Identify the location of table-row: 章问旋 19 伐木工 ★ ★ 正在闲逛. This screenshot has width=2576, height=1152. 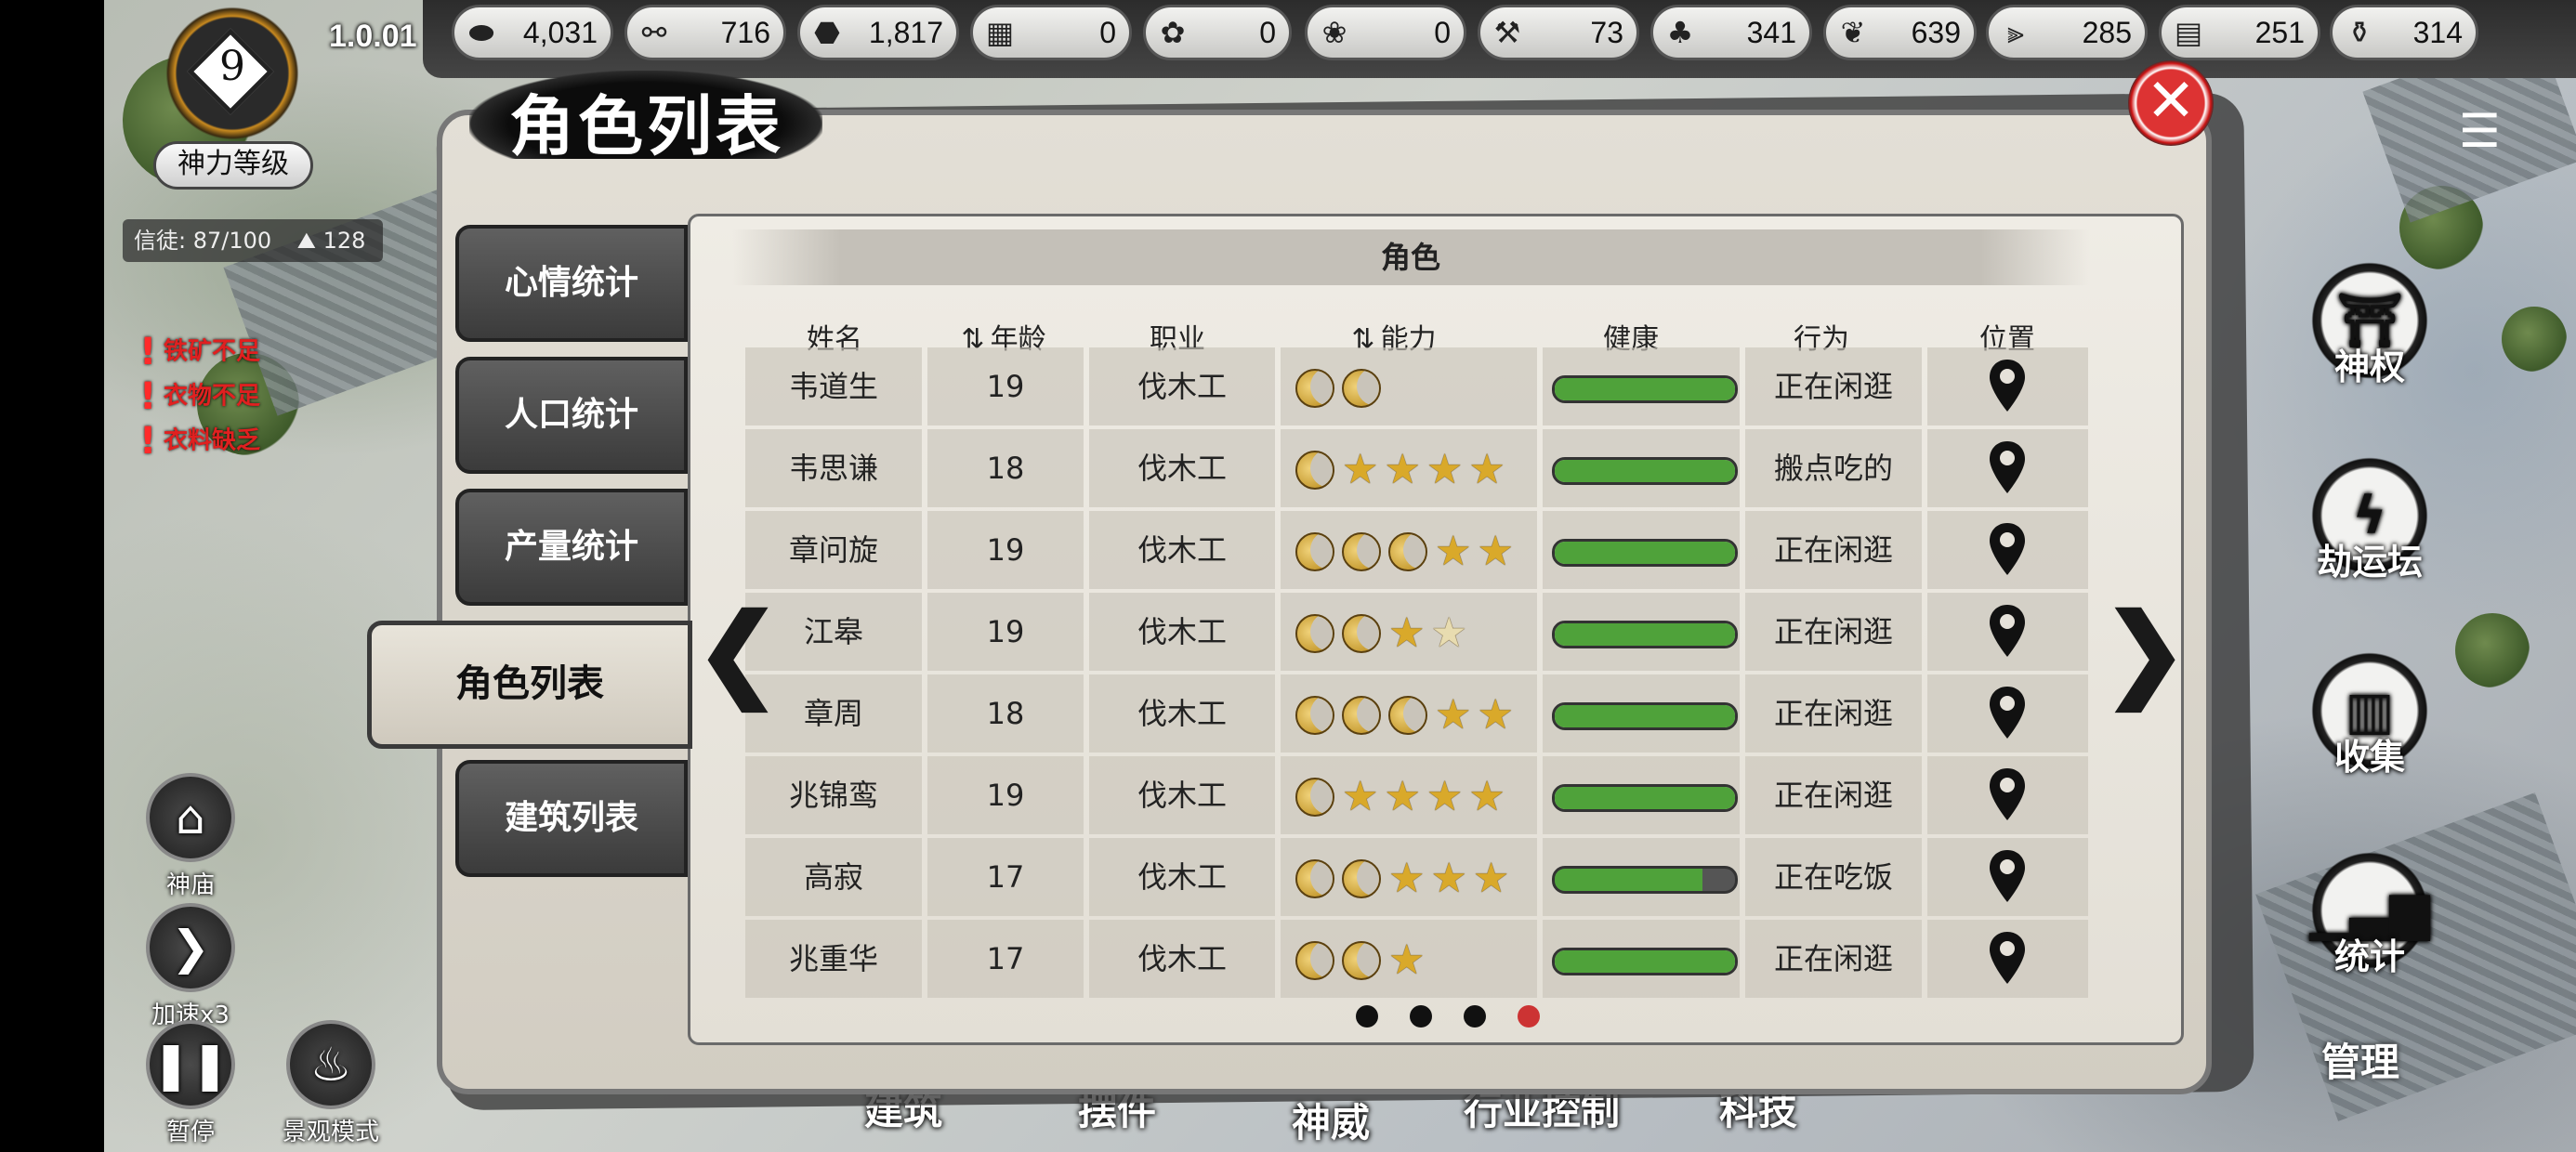
(1416, 550).